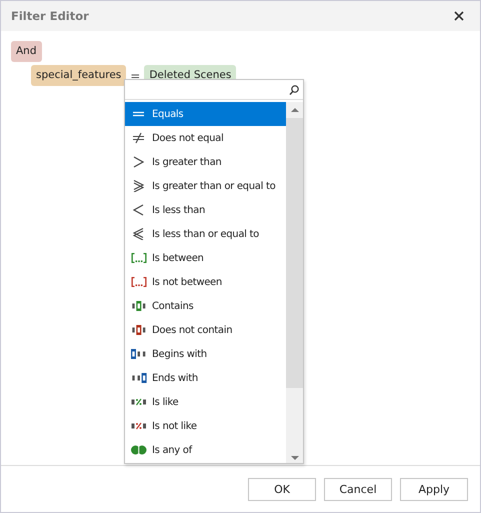  What do you see at coordinates (294, 458) in the screenshot?
I see `scroll-down-icon` at bounding box center [294, 458].